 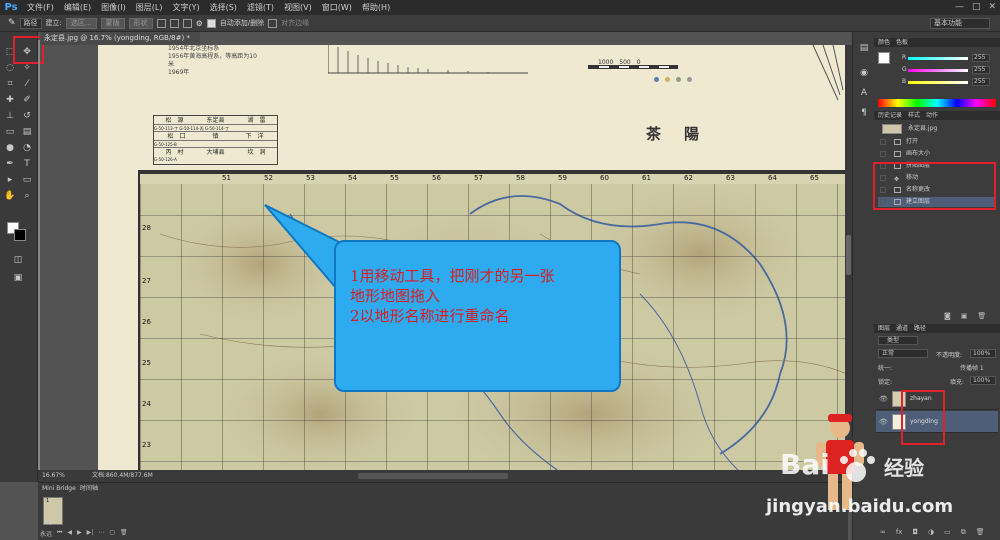 What do you see at coordinates (864, 113) in the screenshot?
I see `paragraph-panel-icon: ¶` at bounding box center [864, 113].